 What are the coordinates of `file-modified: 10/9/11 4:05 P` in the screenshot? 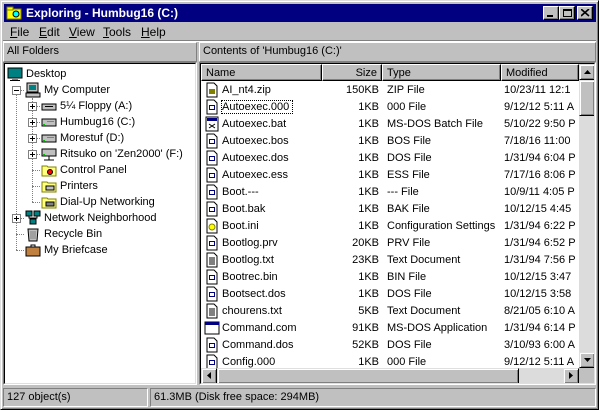 It's located at (539, 192).